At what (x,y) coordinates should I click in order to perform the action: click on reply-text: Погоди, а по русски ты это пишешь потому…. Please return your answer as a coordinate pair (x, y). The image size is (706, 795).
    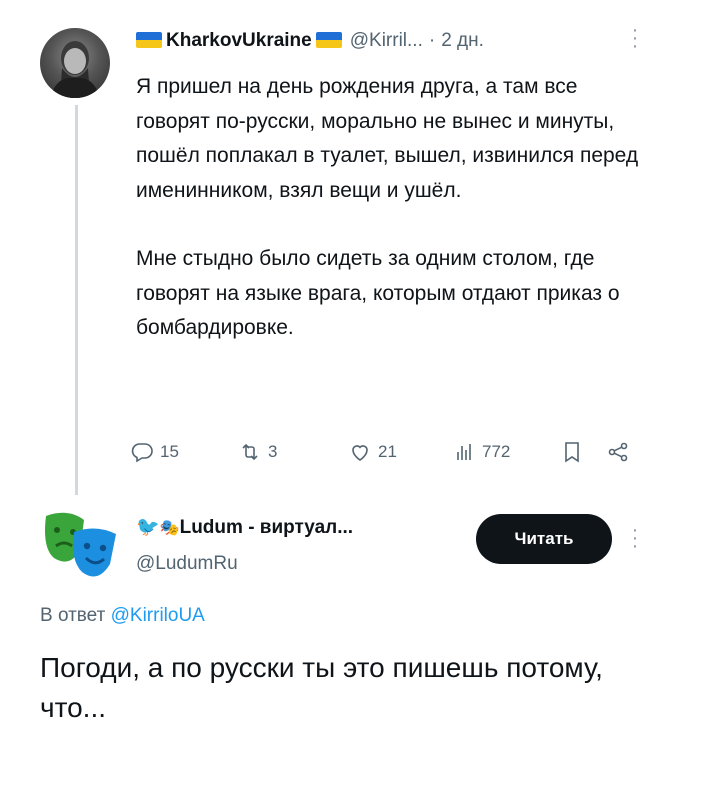
    Looking at the image, I should click on (321, 687).